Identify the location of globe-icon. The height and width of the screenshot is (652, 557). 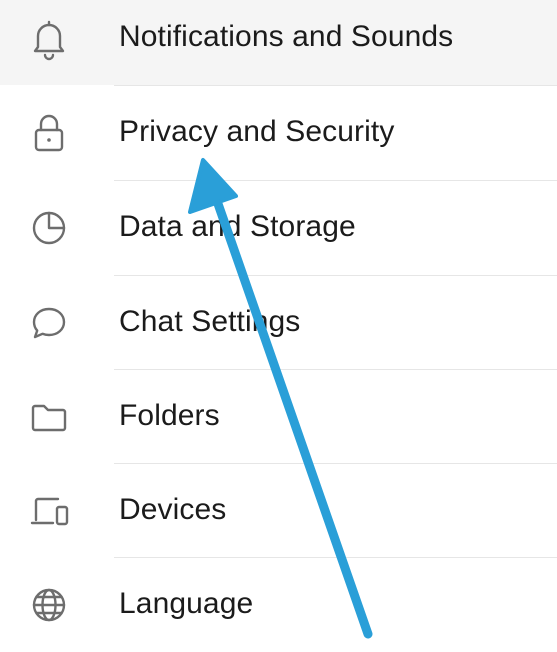
(49, 605).